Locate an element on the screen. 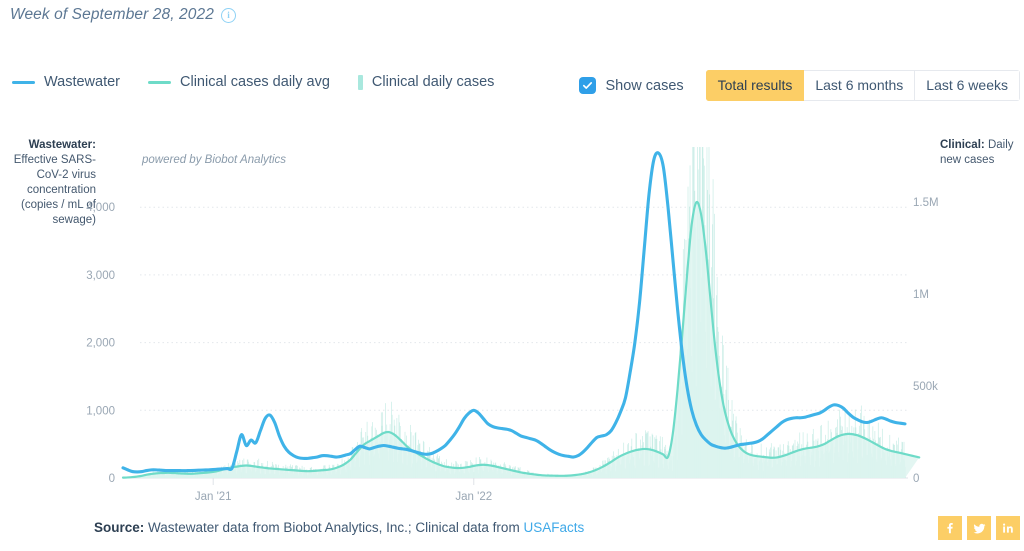  svg-text: 500k is located at coordinates (925, 387).